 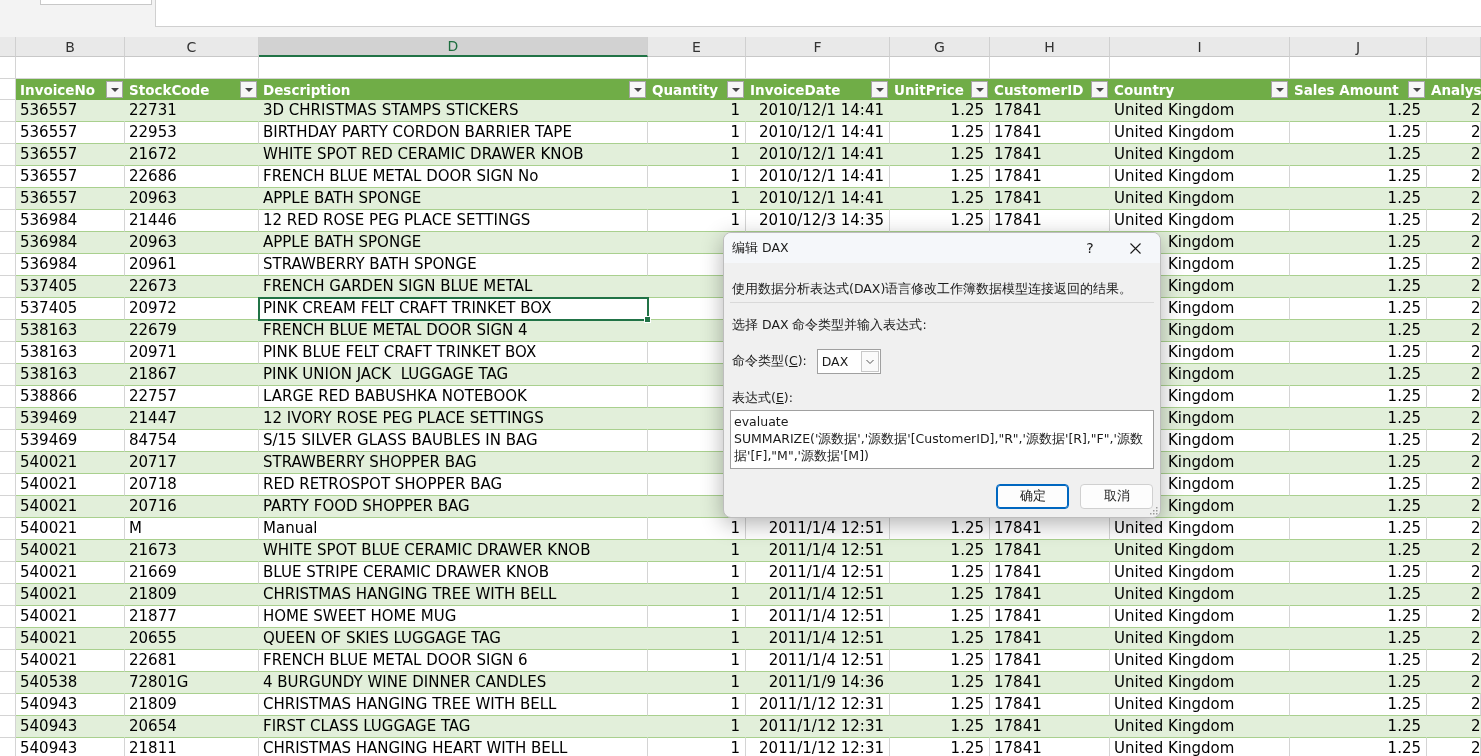 I want to click on table-cell: 540538, so click(x=70, y=683).